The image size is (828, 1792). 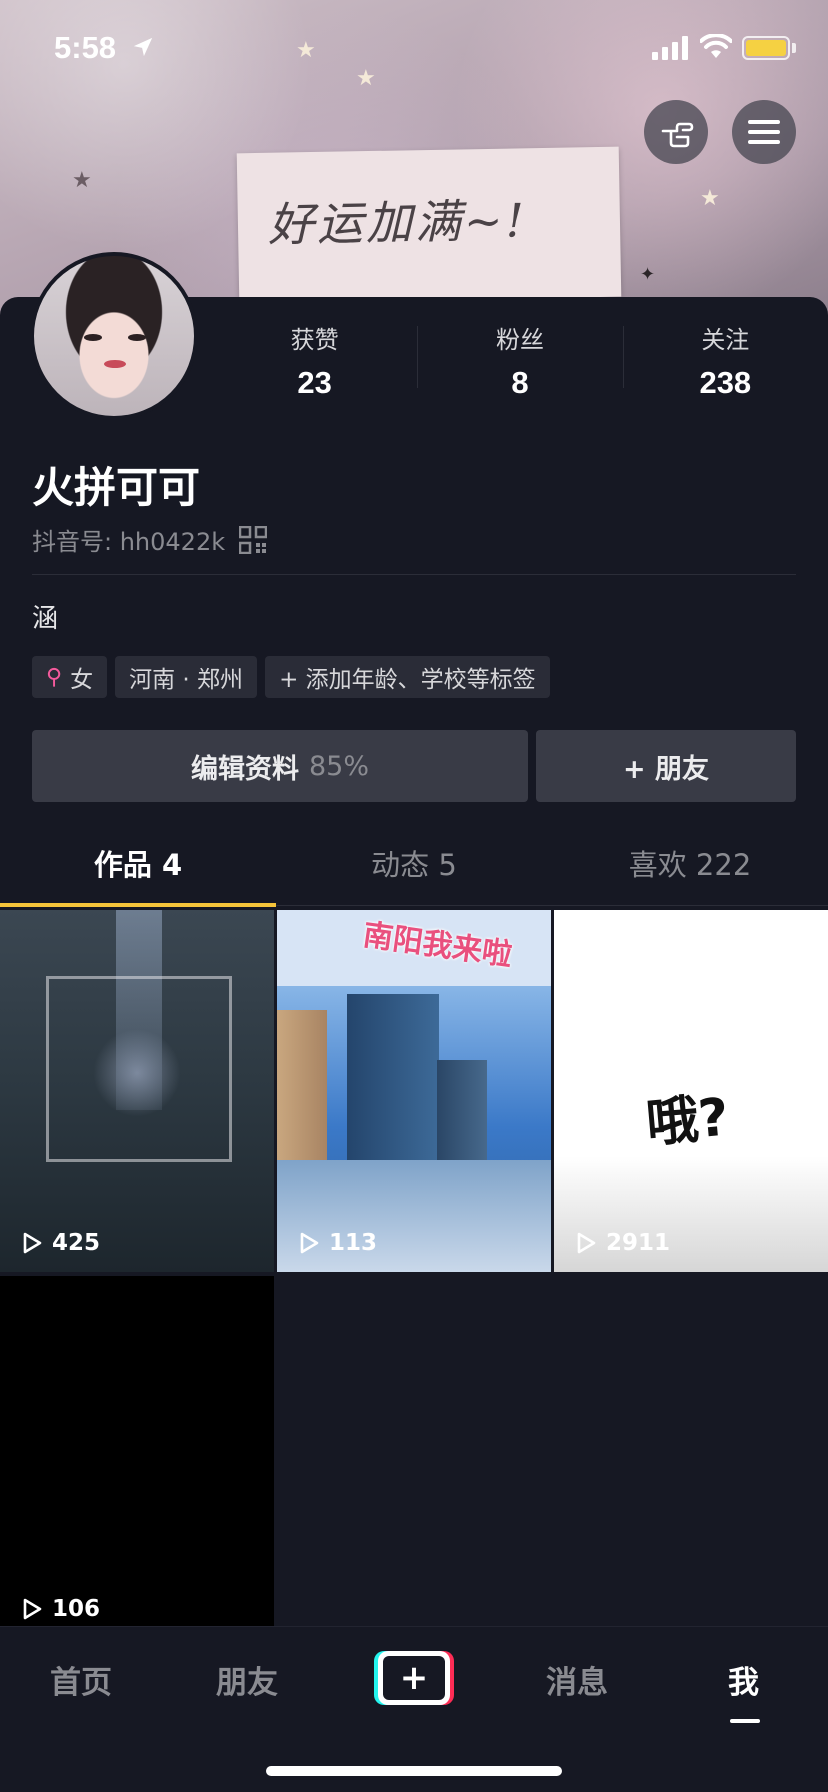 I want to click on profile-tags: ⚲ 女 河南 · 郑州 + 添加年龄、学校等标签, so click(x=291, y=677).